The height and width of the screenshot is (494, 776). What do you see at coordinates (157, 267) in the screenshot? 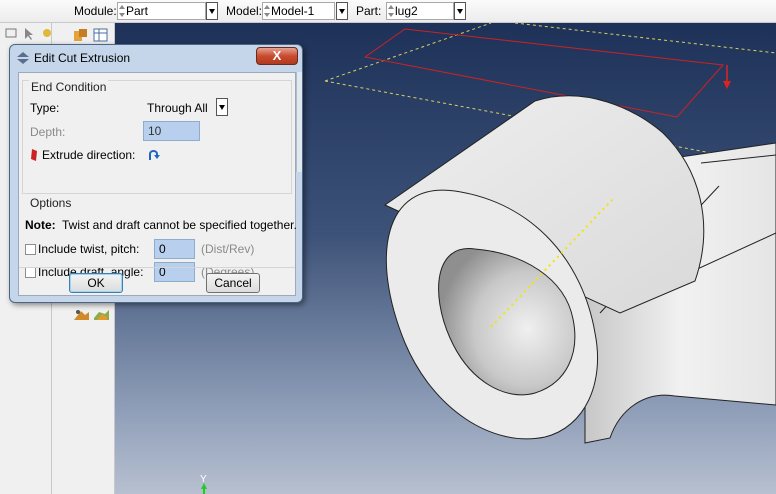
I see `button-separator` at bounding box center [157, 267].